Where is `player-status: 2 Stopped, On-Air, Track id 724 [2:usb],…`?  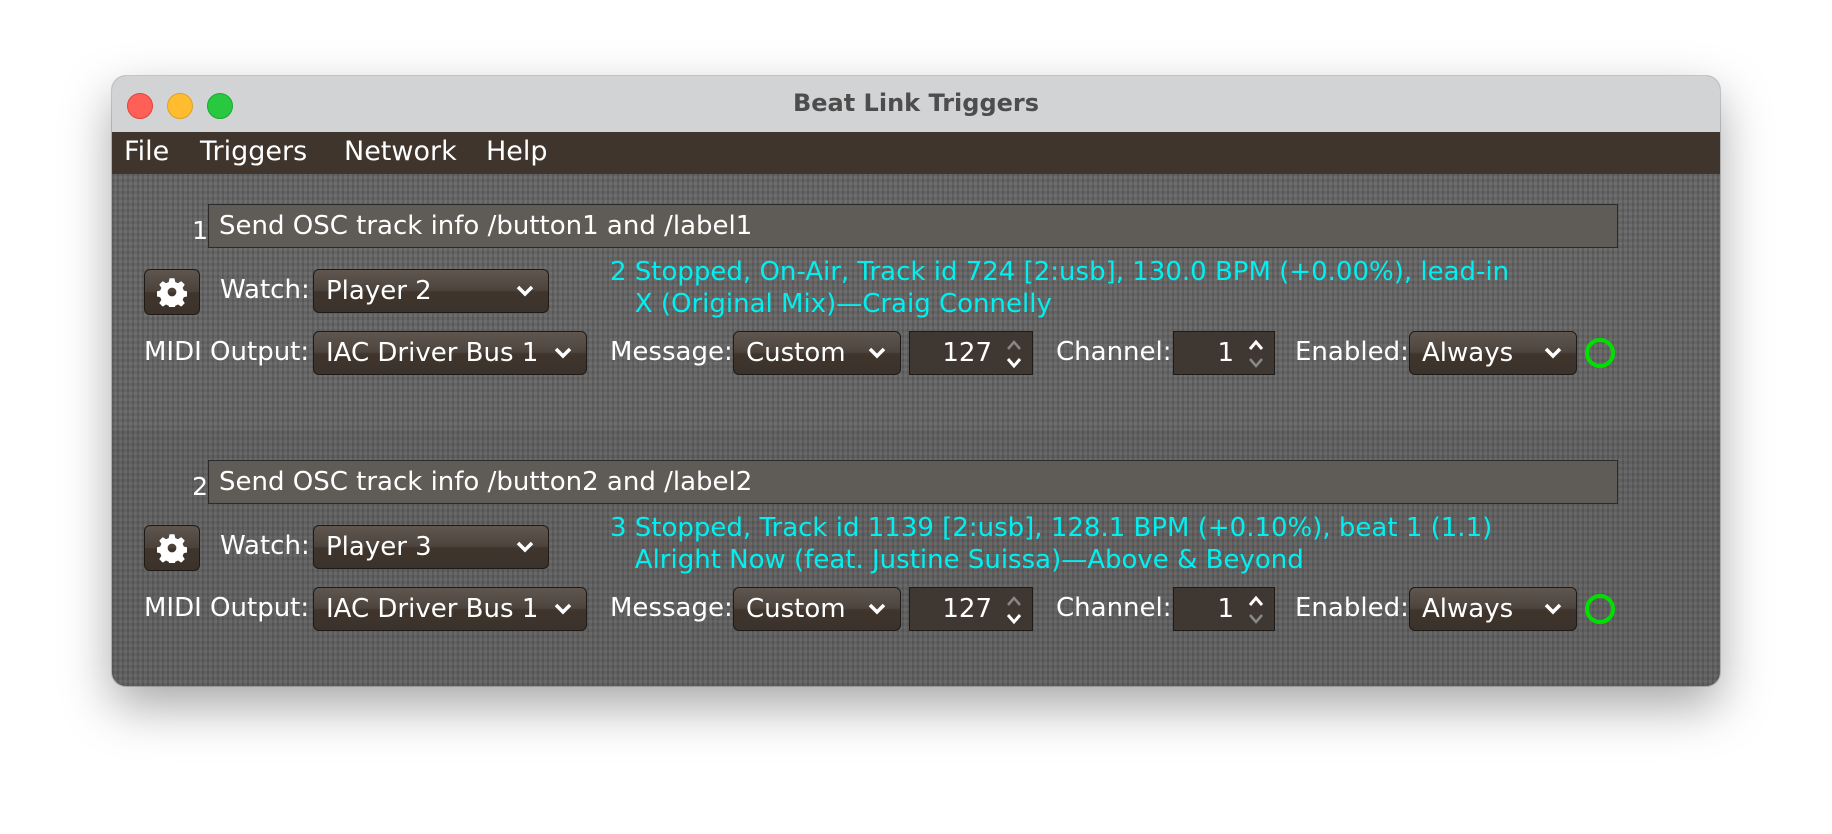 player-status: 2 Stopped, On-Air, Track id 724 [2:usb],… is located at coordinates (1059, 288).